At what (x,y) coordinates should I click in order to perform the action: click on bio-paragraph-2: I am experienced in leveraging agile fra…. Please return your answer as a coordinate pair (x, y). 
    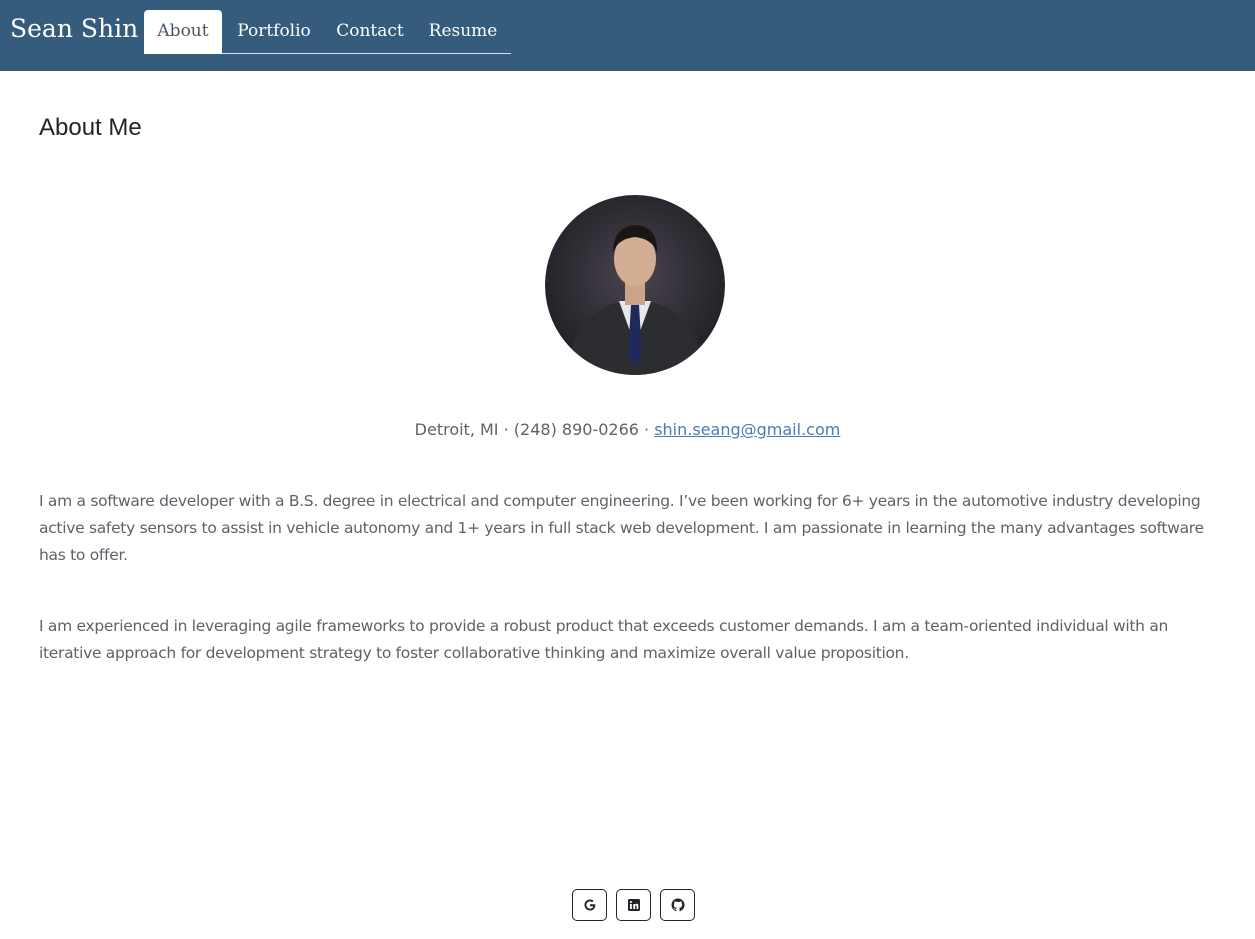
    Looking at the image, I should click on (604, 639).